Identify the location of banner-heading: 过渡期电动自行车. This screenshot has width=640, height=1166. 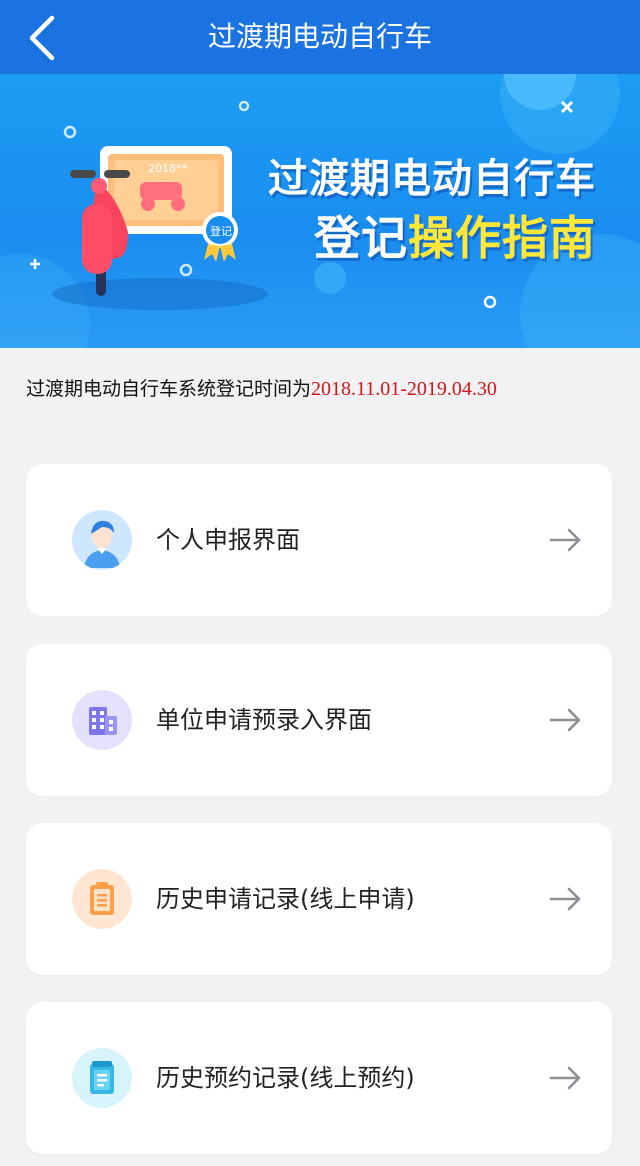
(432, 179).